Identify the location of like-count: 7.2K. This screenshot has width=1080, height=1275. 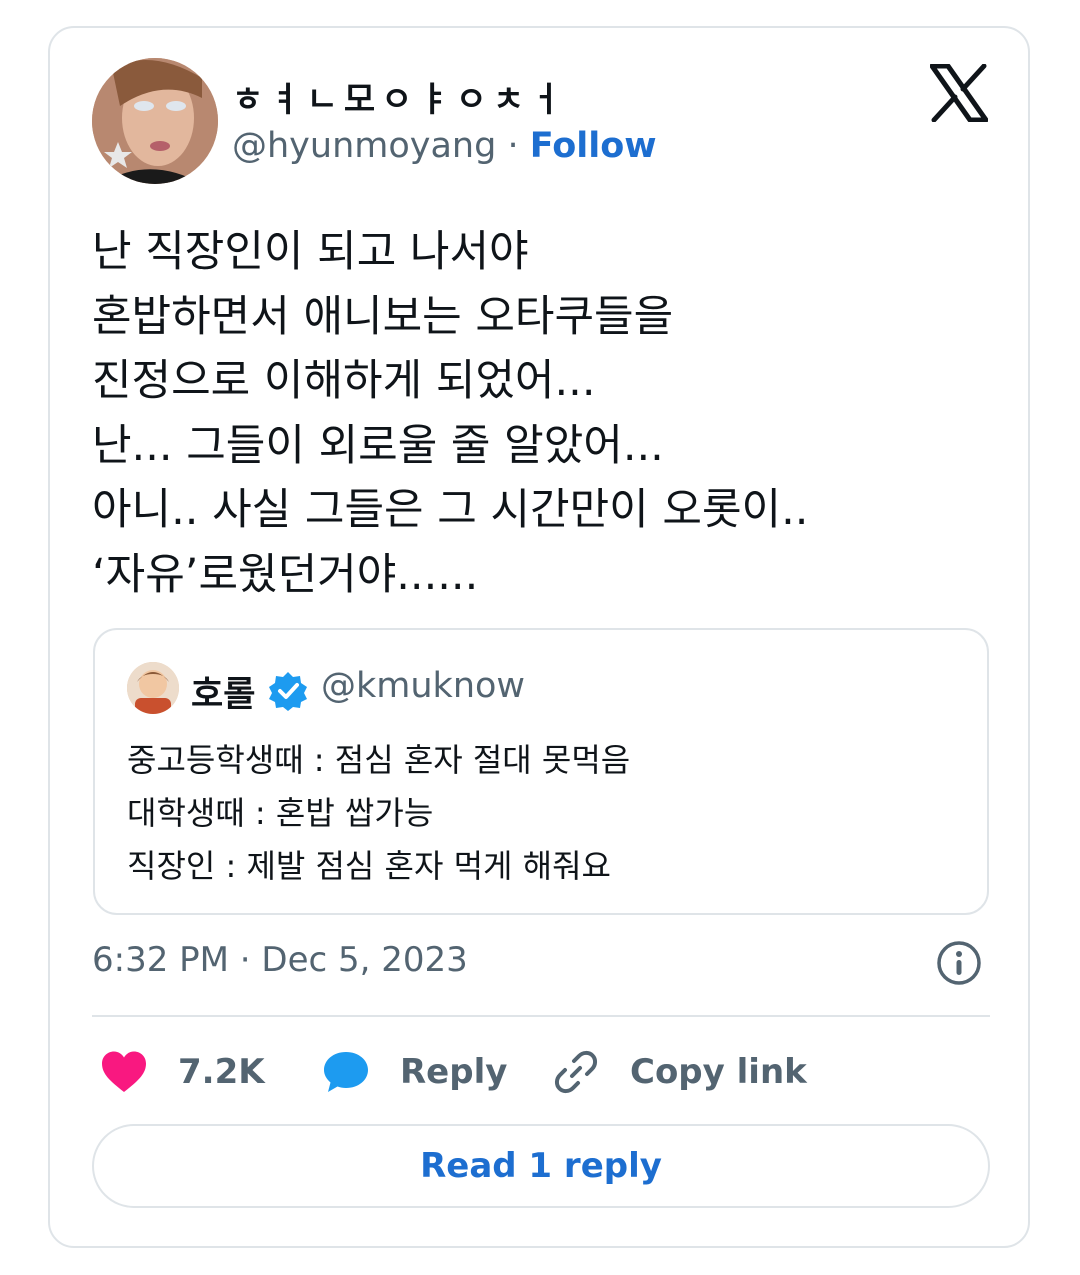
(221, 1072).